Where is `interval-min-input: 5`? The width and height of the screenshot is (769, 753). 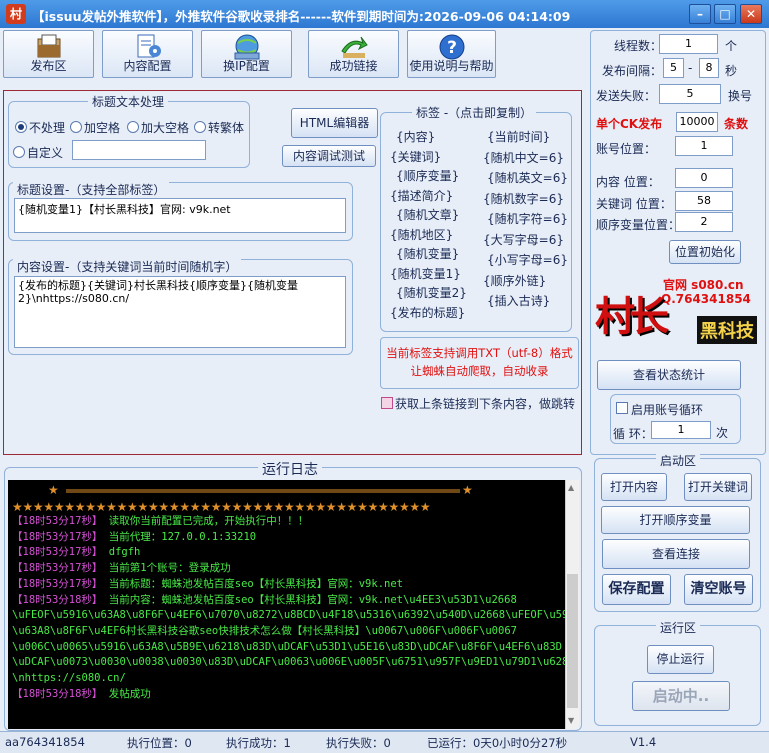
interval-min-input: 5 is located at coordinates (673, 68).